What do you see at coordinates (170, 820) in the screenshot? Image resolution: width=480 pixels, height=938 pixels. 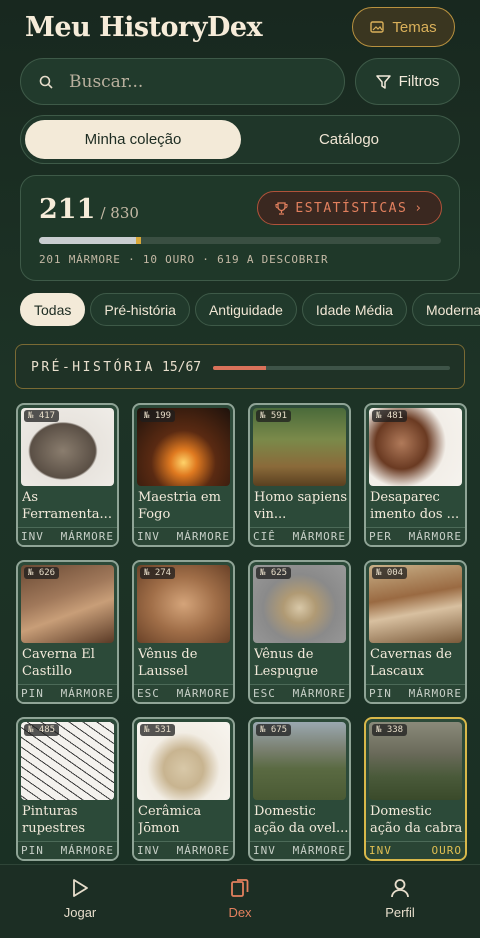 I see `card-title: Cerâmica Jōmon` at bounding box center [170, 820].